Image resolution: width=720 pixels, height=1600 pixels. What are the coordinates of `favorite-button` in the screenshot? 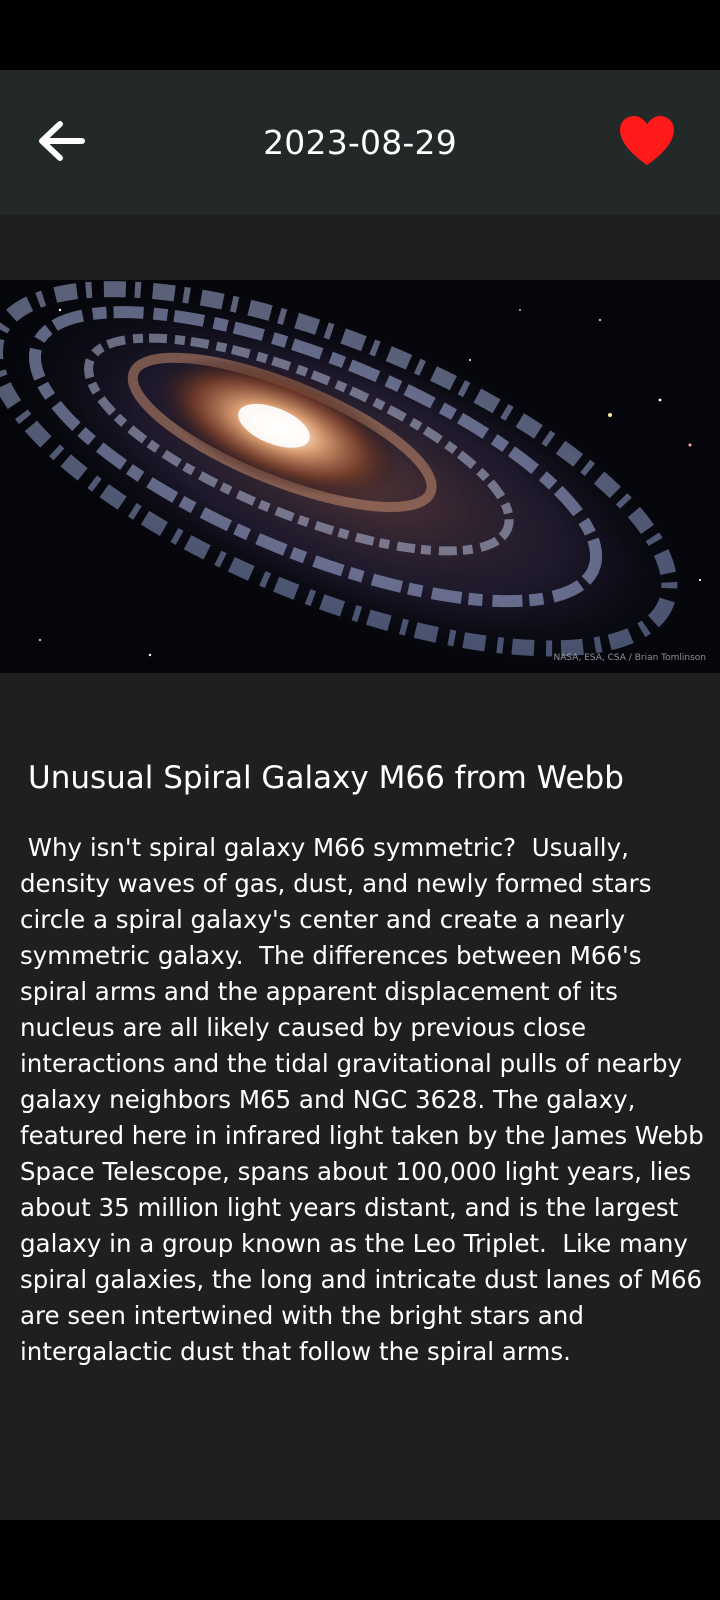 It's located at (647, 143).